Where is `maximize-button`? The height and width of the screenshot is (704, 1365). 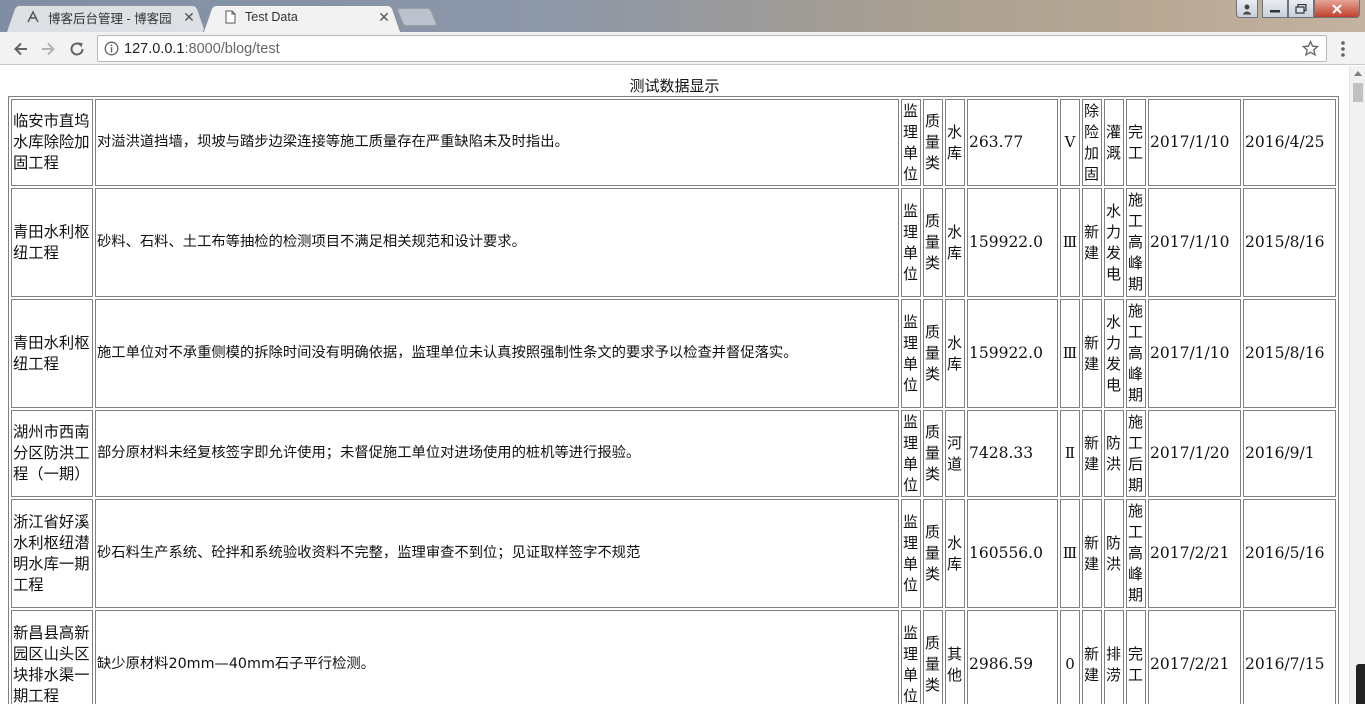 maximize-button is located at coordinates (1301, 9).